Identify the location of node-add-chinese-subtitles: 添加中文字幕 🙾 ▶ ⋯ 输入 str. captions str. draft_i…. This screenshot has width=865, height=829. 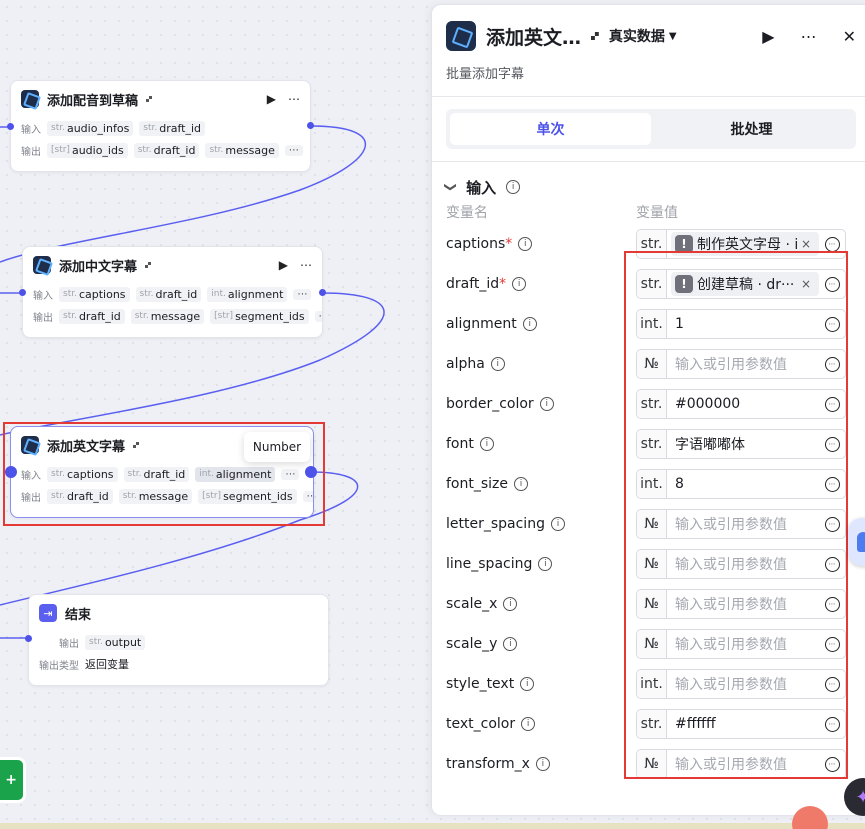
(172, 292).